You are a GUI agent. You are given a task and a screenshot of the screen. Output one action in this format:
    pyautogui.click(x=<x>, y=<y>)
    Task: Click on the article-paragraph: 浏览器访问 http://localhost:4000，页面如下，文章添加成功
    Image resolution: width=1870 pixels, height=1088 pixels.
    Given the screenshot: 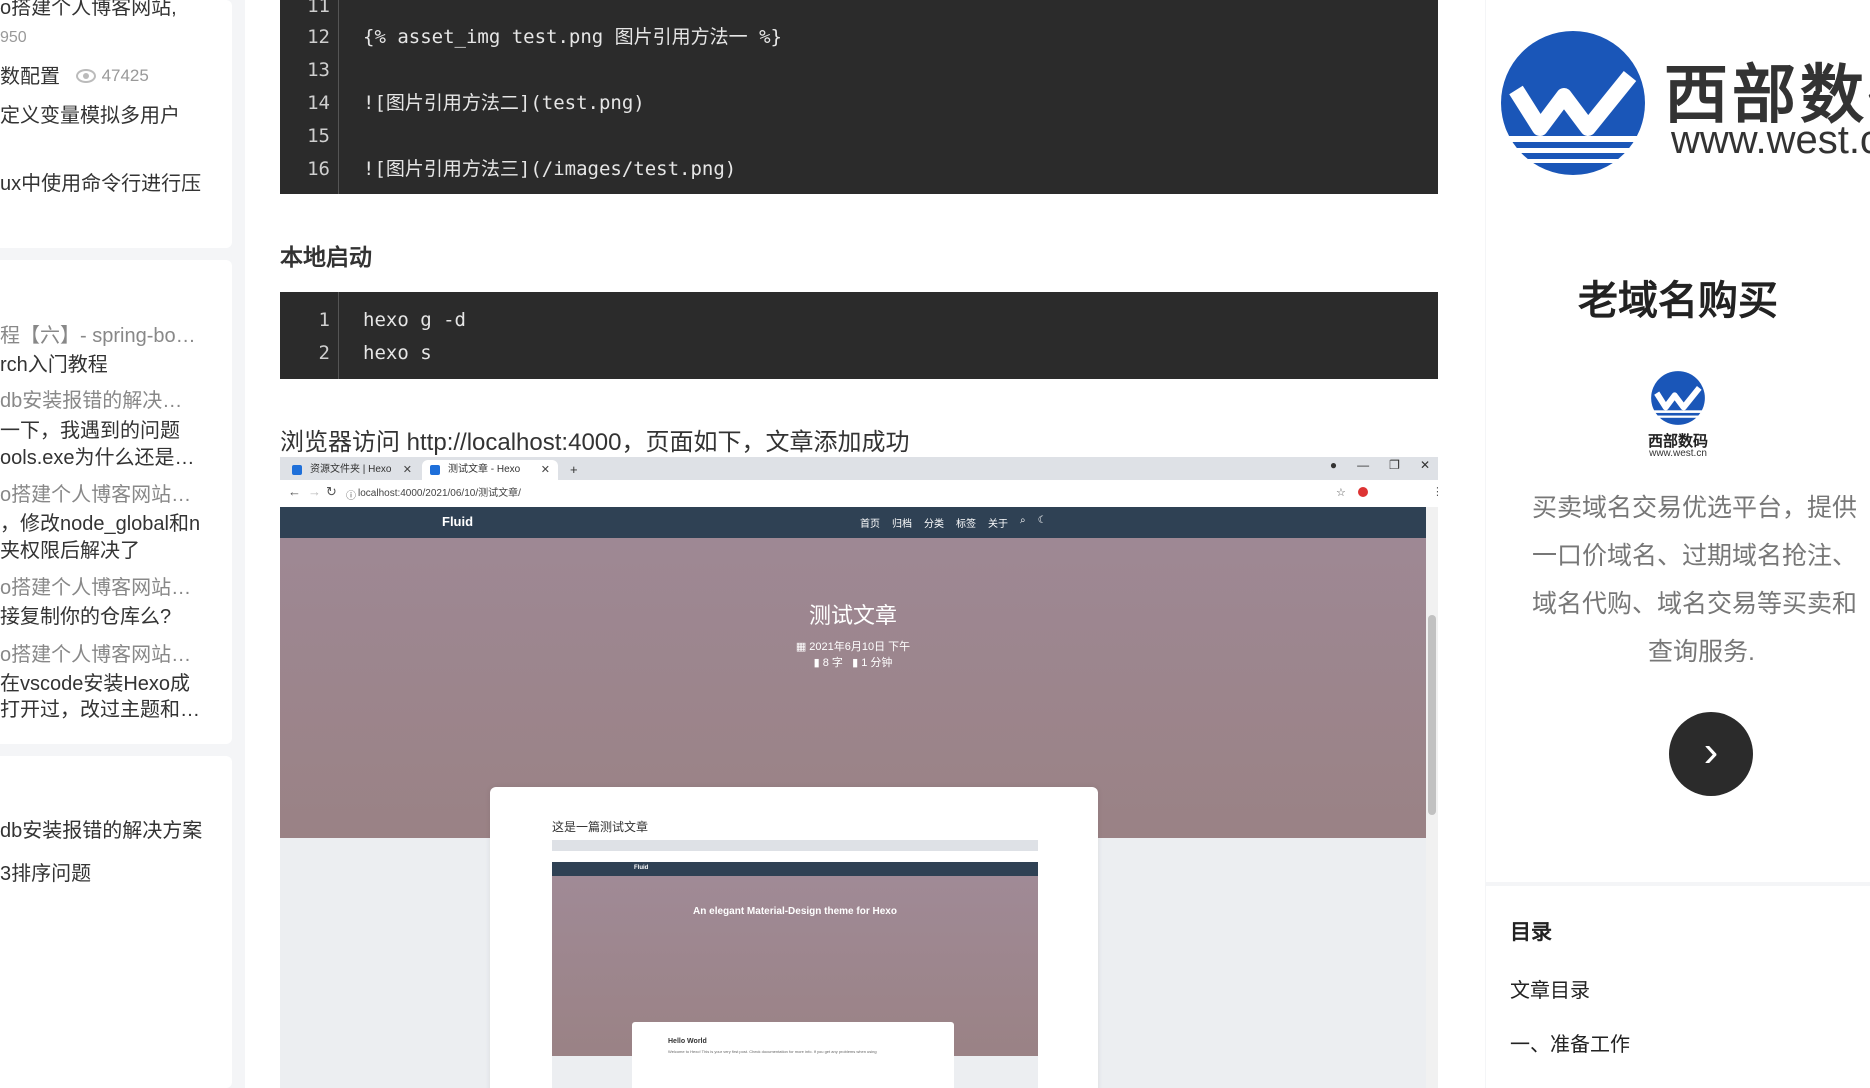 What is the action you would take?
    pyautogui.click(x=595, y=442)
    